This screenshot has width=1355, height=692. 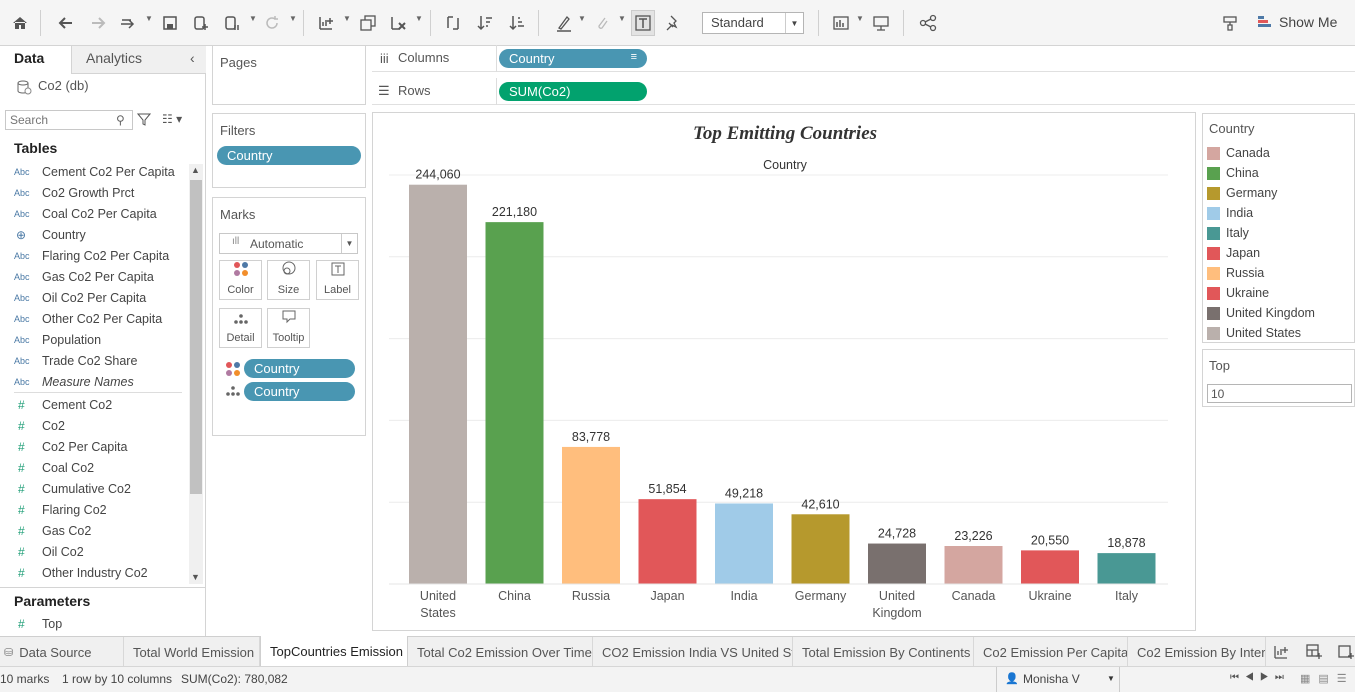 What do you see at coordinates (101, 551) in the screenshot?
I see `measure-field: # Oil Co2` at bounding box center [101, 551].